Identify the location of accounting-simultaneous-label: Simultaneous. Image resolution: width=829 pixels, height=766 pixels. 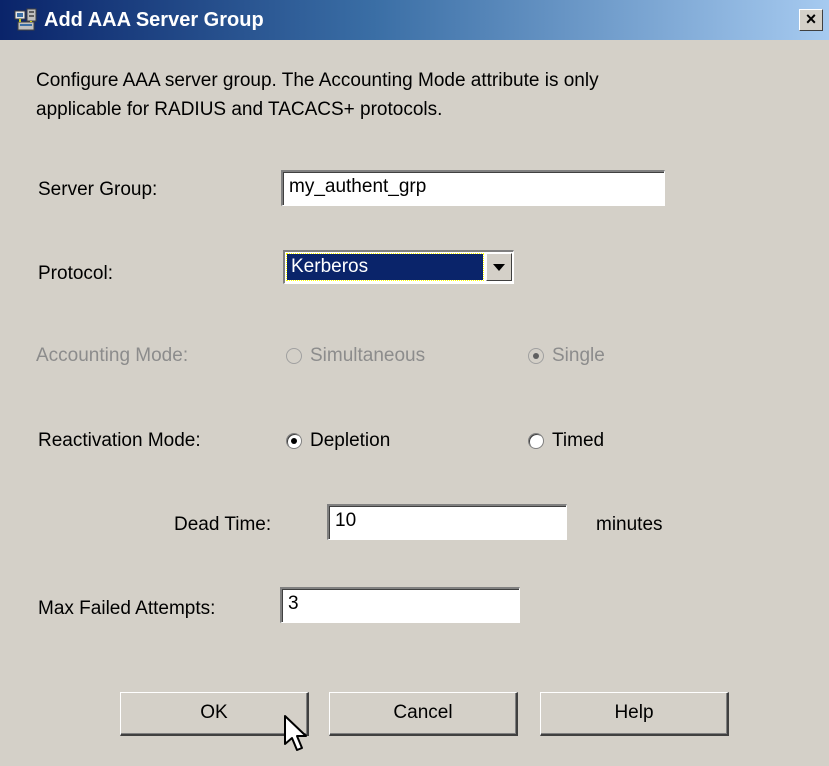
(368, 355).